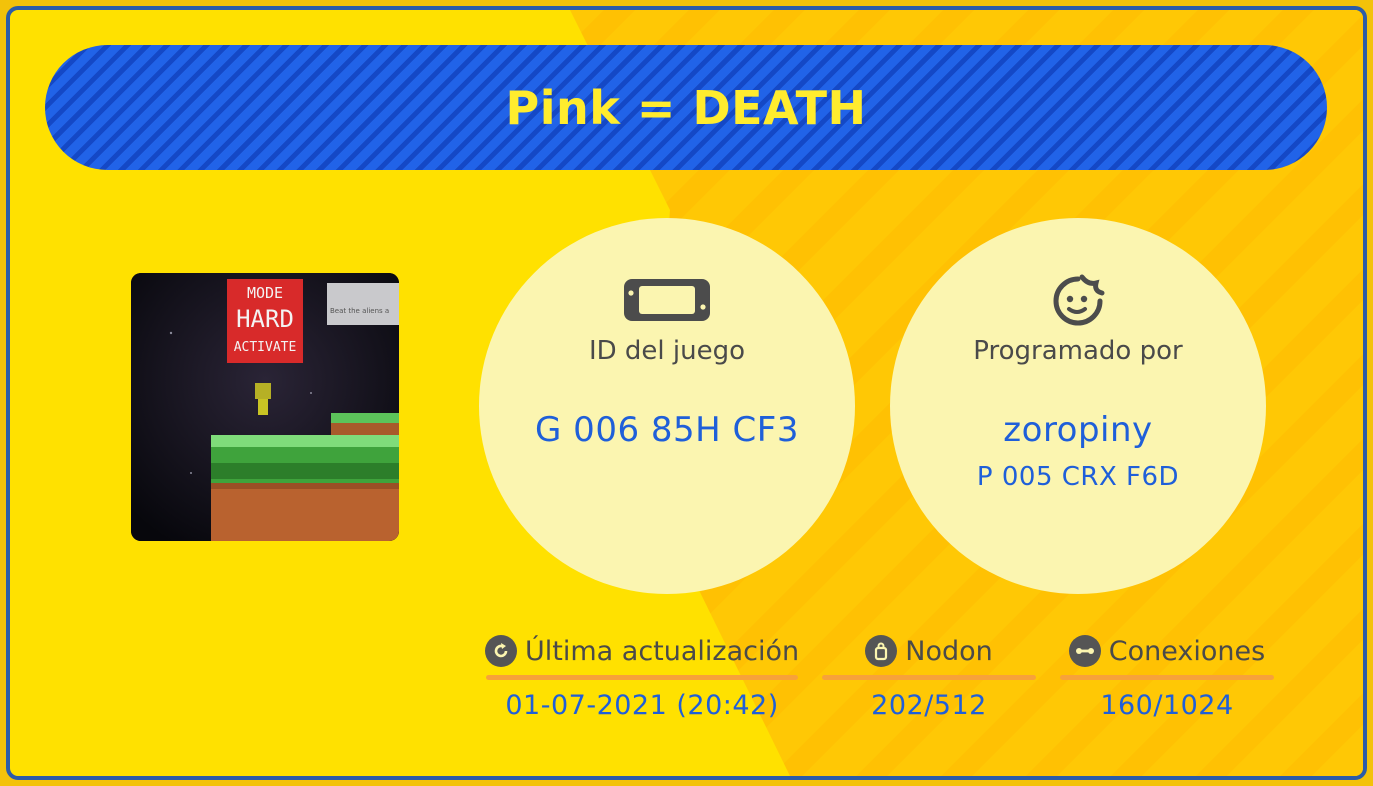 The height and width of the screenshot is (786, 1373). Describe the element at coordinates (1187, 651) in the screenshot. I see `connections-label: Conexiones` at that location.